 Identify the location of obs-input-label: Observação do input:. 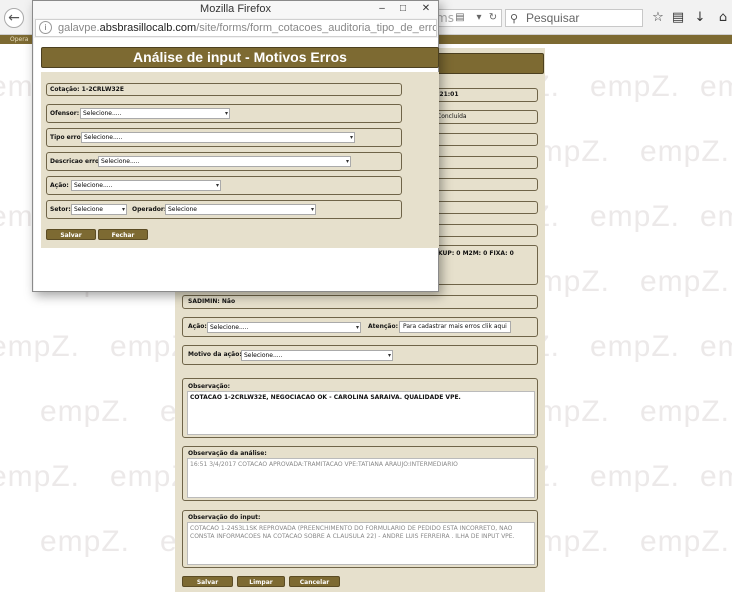
(224, 517).